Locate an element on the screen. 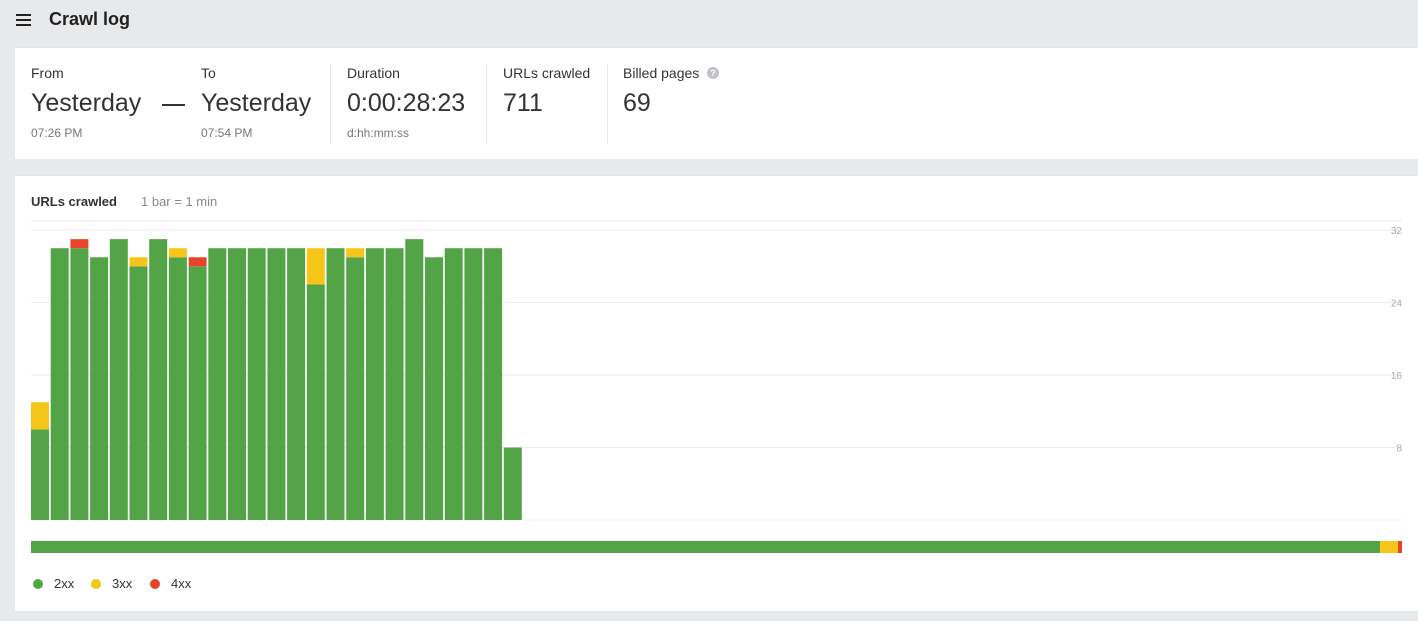 The width and height of the screenshot is (1418, 621). chart-subtitle: 1 bar = 1 min is located at coordinates (179, 201).